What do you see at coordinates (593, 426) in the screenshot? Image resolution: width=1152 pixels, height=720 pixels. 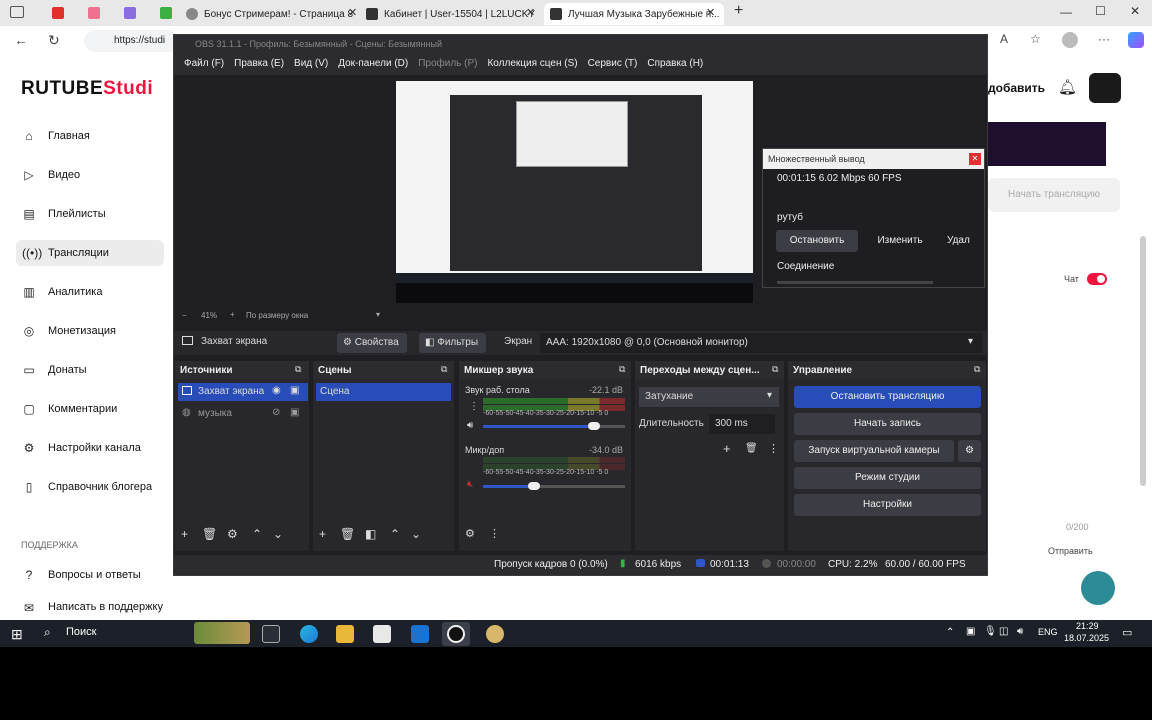 I see `volume-knob` at bounding box center [593, 426].